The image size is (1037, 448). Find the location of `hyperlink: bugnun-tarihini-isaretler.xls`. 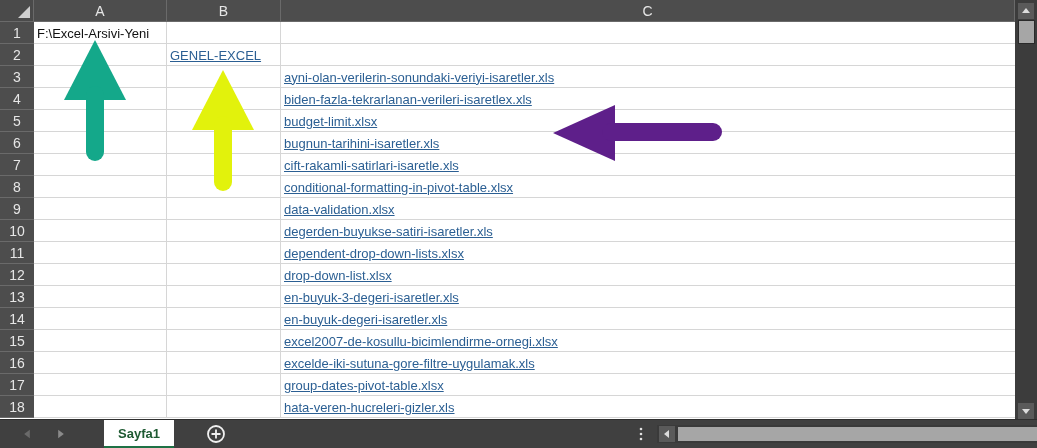

hyperlink: bugnun-tarihini-isaretler.xls is located at coordinates (362, 143).